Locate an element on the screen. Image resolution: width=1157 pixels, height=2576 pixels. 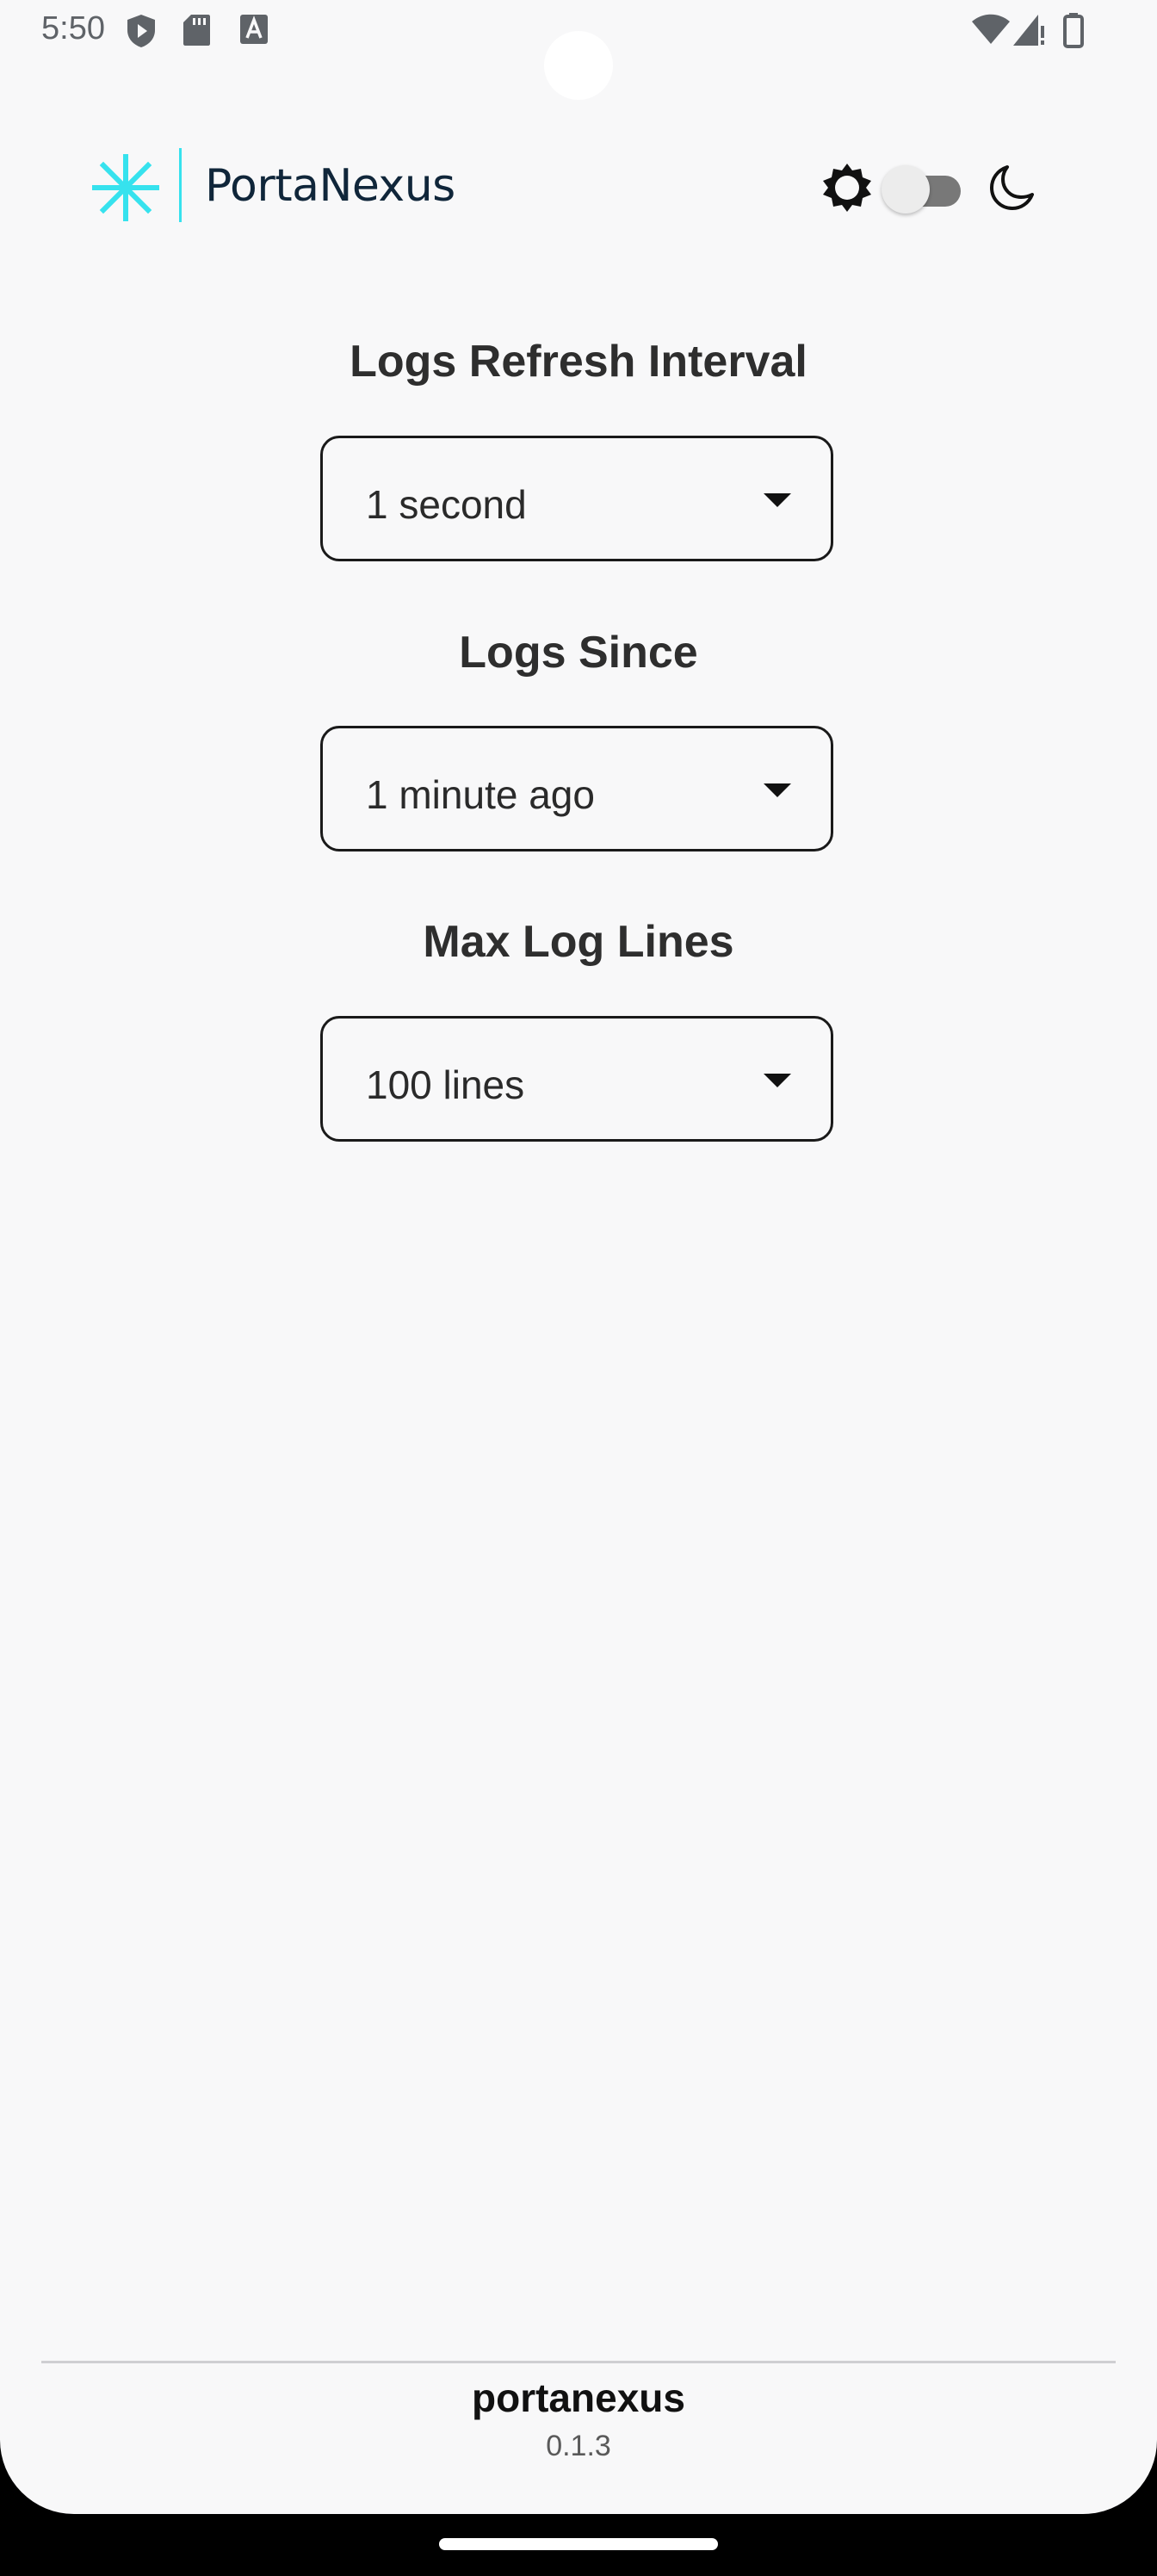
logs-since-select: 1 minute ago is located at coordinates (577, 788).